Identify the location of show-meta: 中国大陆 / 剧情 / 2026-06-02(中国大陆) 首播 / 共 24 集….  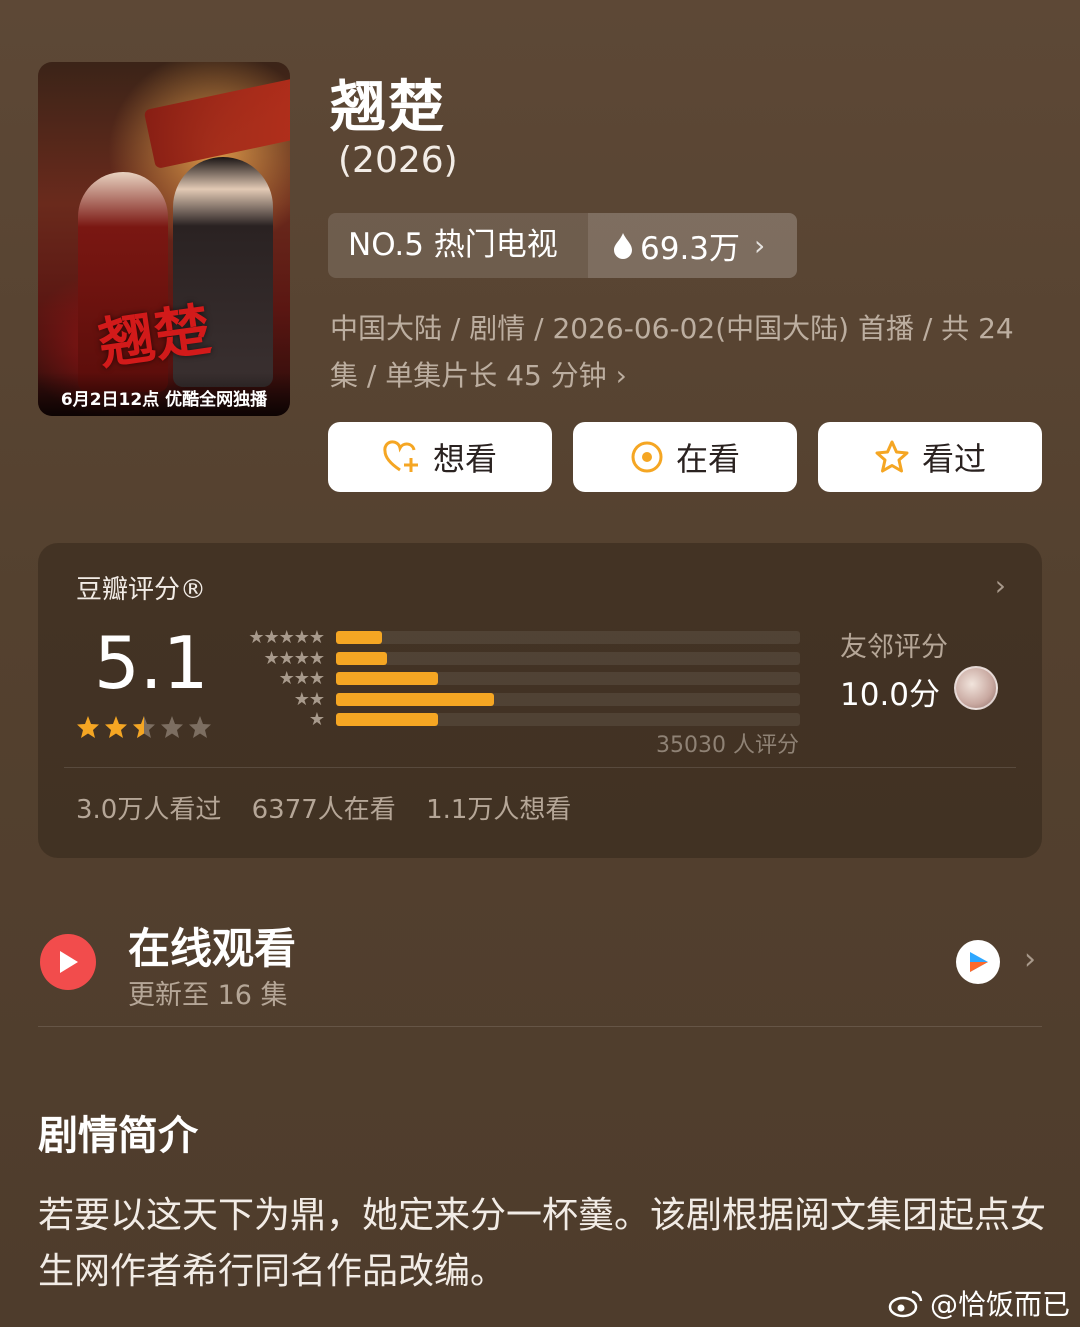
(675, 352).